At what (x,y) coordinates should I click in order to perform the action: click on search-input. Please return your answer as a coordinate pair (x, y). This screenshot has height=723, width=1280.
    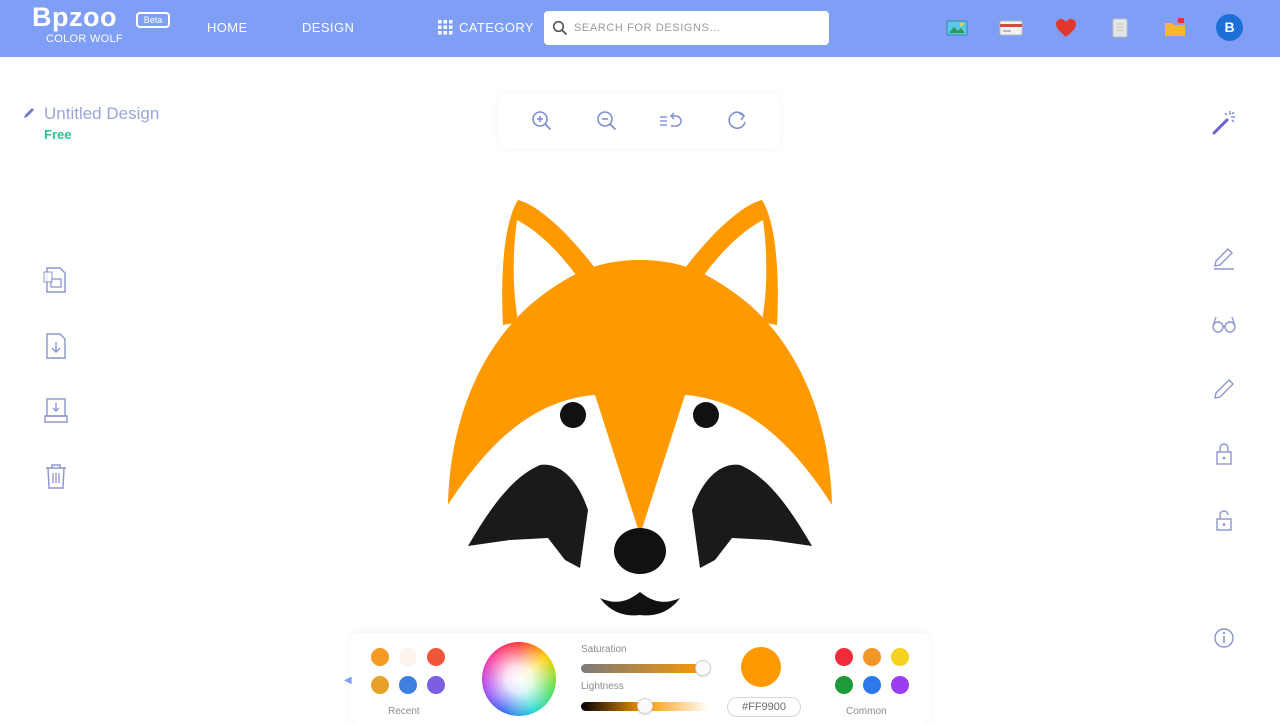
    Looking at the image, I should click on (696, 28).